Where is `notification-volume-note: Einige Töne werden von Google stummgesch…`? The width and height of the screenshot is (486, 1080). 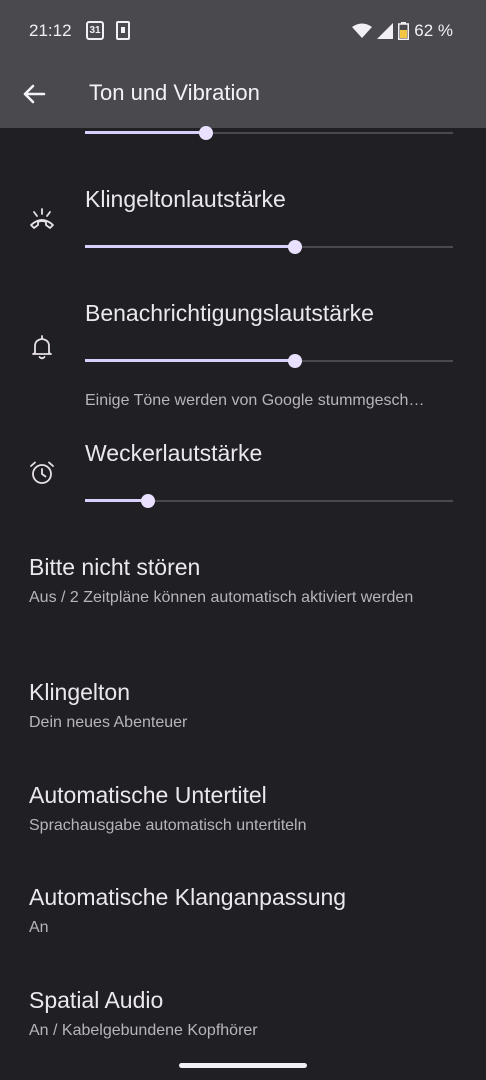
notification-volume-note: Einige Töne werden von Google stummgesch… is located at coordinates (255, 400).